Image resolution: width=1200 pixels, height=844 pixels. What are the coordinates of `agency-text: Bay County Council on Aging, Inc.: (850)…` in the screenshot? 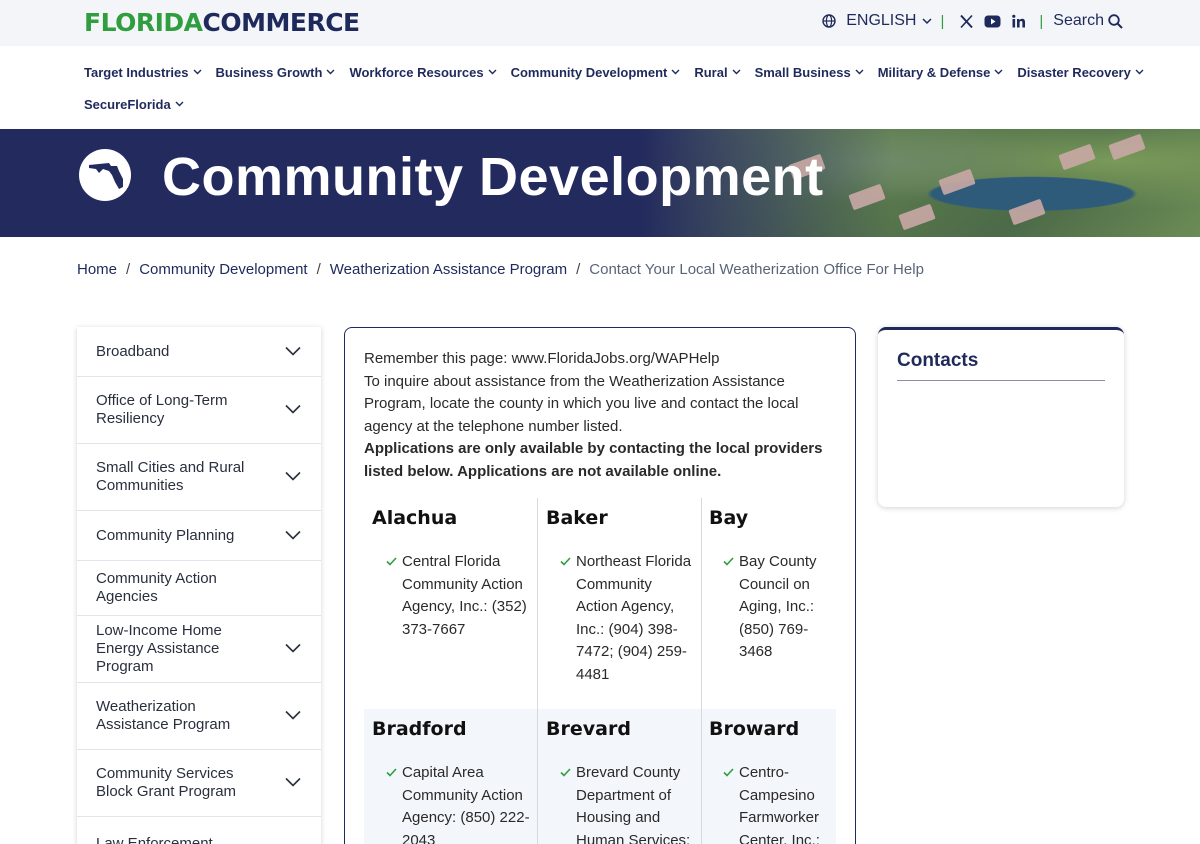 It's located at (778, 606).